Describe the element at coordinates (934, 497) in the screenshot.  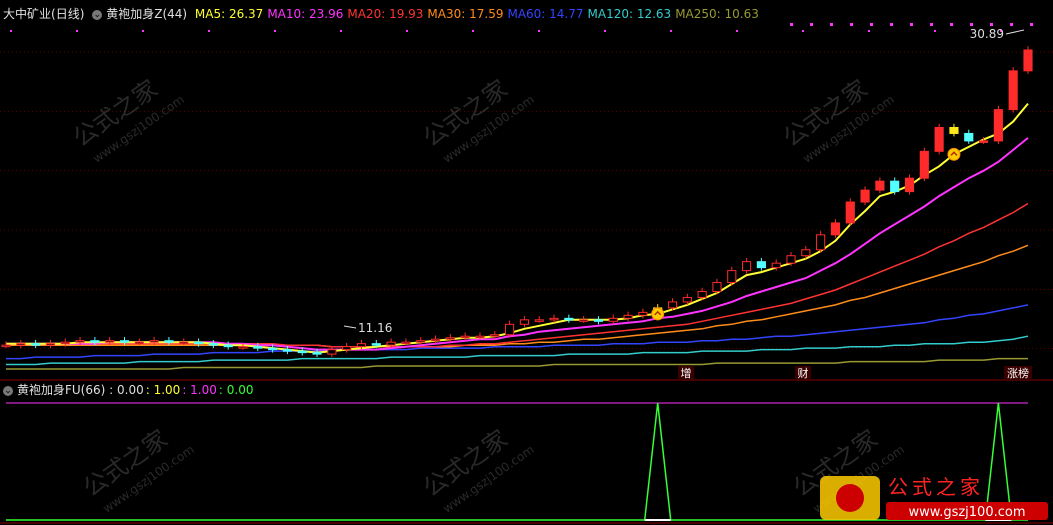
I see `site-logo: 公式之家 www.gszj100.com` at that location.